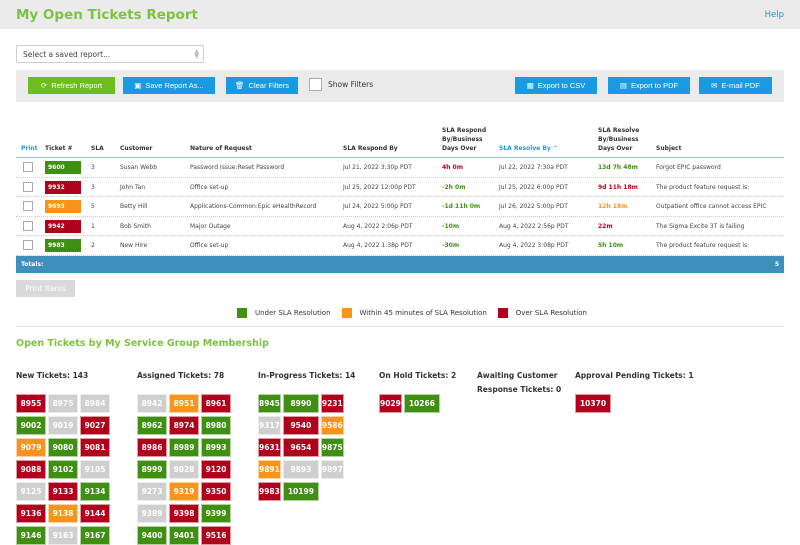 This screenshot has height=545, width=800. Describe the element at coordinates (95, 403) in the screenshot. I see `ticket-tile: 8984` at that location.